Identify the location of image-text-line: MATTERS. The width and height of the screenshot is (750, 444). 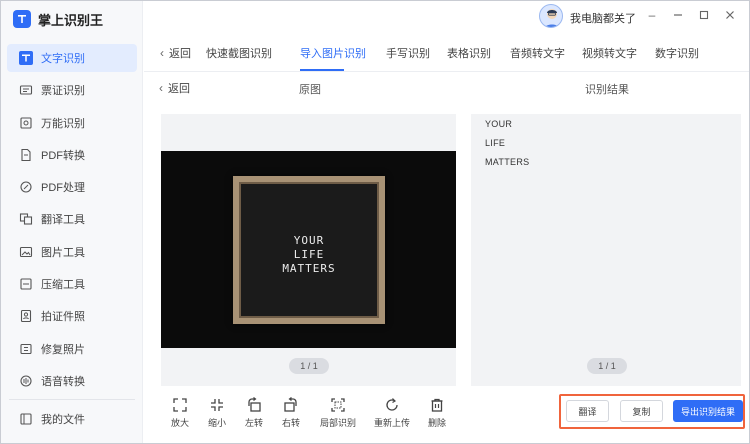
(309, 268).